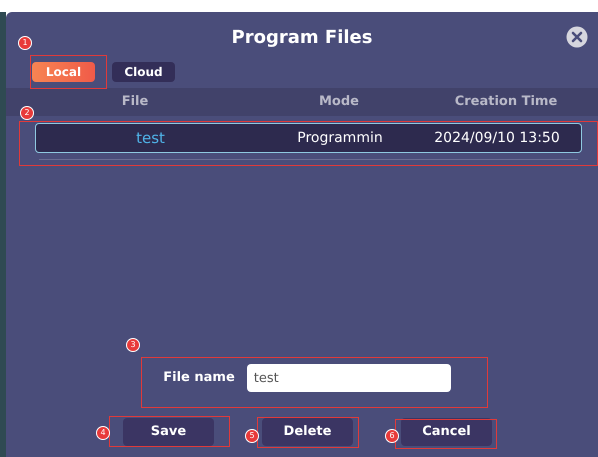 The width and height of the screenshot is (598, 457). Describe the element at coordinates (199, 378) in the screenshot. I see `file-name-label: File name` at that location.